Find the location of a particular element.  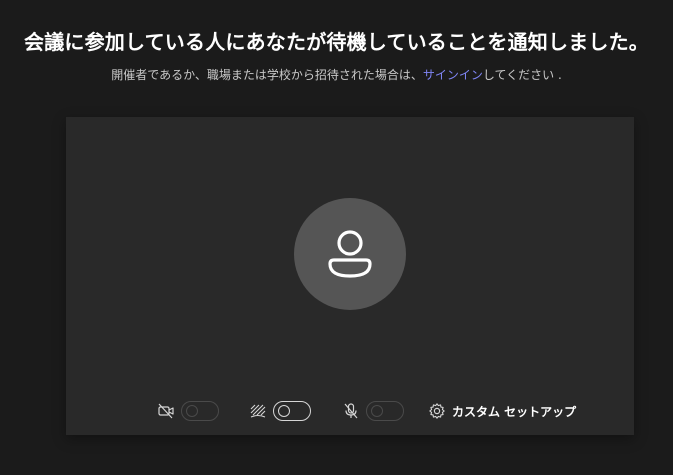

background-effects-toggle is located at coordinates (292, 411).